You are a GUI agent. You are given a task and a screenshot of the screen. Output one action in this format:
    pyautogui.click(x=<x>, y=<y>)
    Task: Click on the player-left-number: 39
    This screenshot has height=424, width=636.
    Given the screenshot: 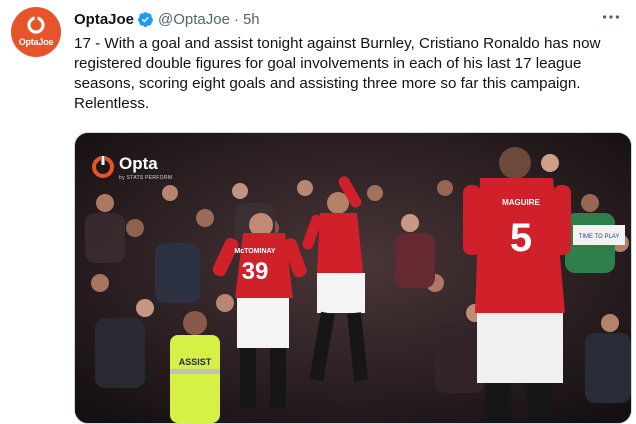 What is the action you would take?
    pyautogui.click(x=255, y=271)
    